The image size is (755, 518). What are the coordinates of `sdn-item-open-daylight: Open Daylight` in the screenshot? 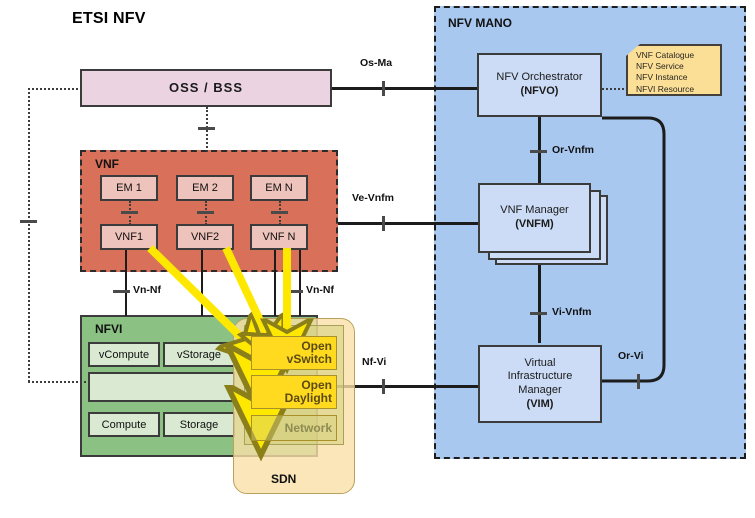 It's located at (294, 392).